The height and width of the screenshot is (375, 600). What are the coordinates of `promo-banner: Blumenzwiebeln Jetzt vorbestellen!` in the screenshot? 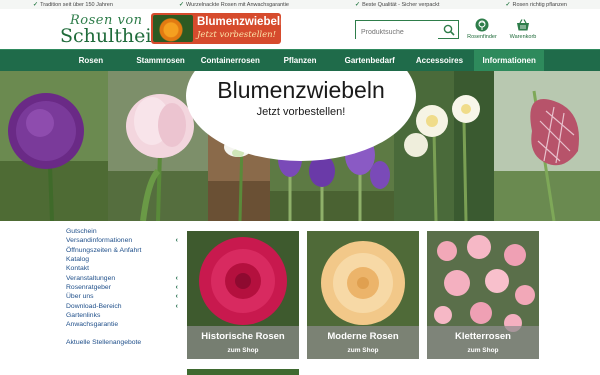 It's located at (216, 28).